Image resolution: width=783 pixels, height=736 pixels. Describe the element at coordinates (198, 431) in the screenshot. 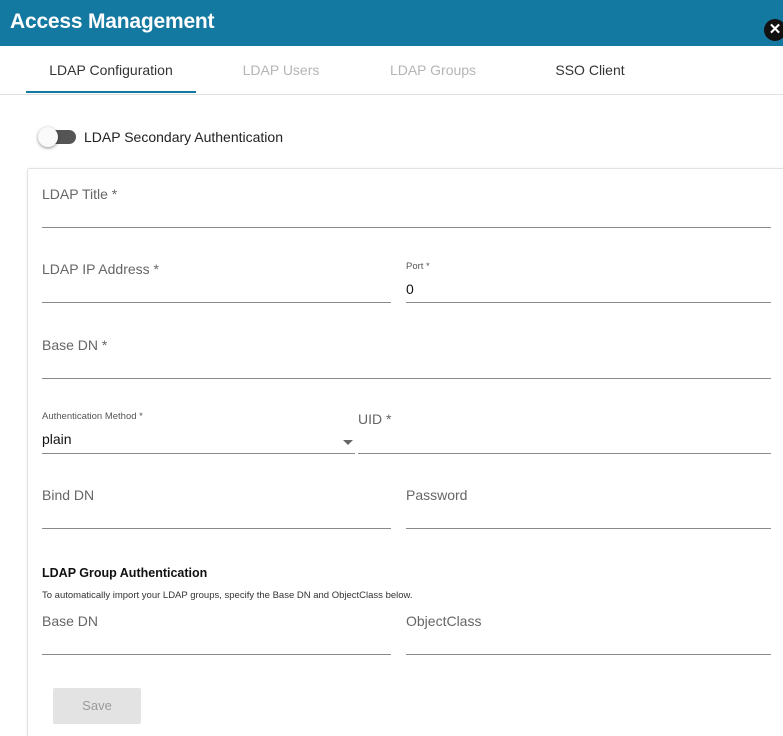

I see `auth-method-select: Authentication Method * plain` at that location.